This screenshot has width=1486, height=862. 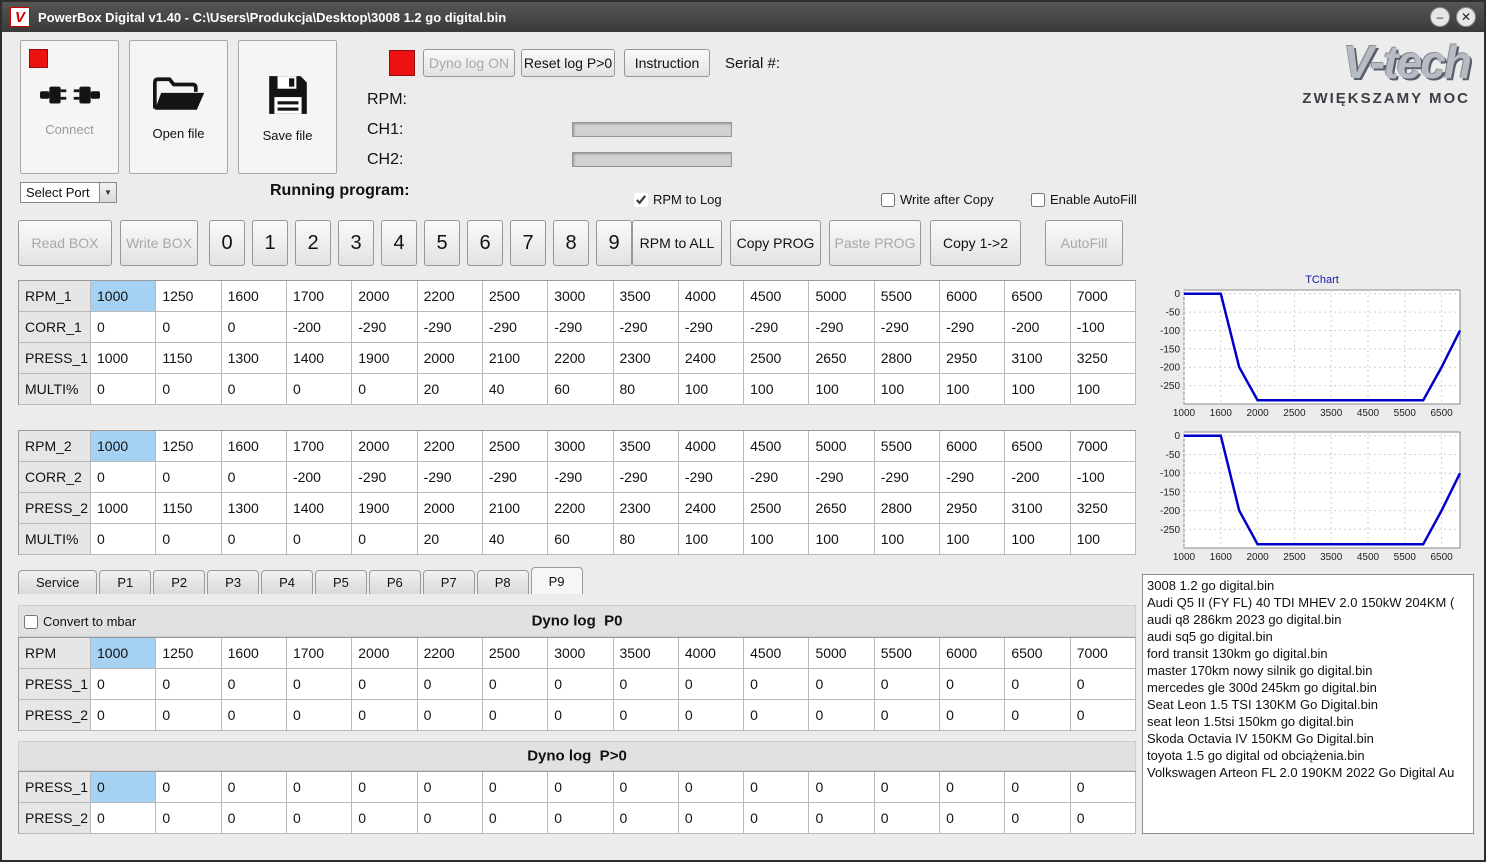 What do you see at coordinates (319, 296) in the screenshot?
I see `cell-RPM_1-3: 1700` at bounding box center [319, 296].